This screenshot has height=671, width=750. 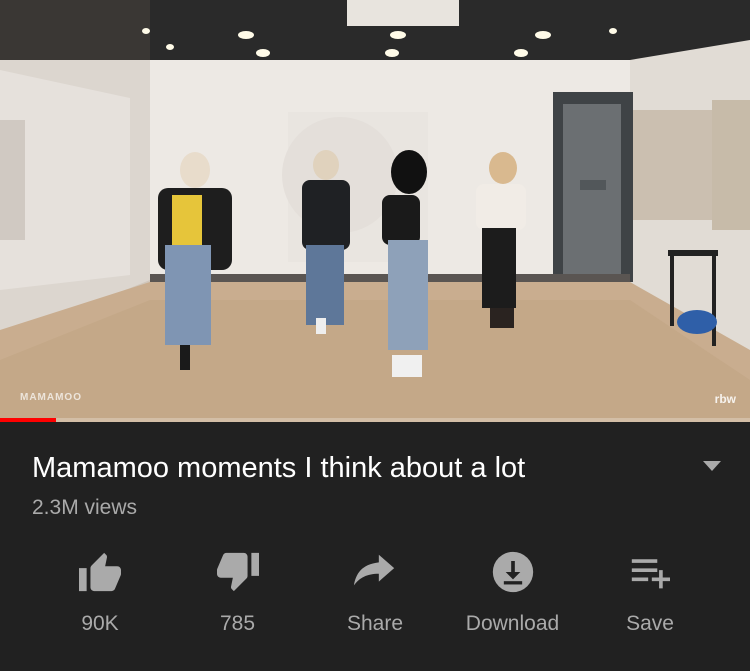 What do you see at coordinates (725, 399) in the screenshot?
I see `video-watermark-right: rbw` at bounding box center [725, 399].